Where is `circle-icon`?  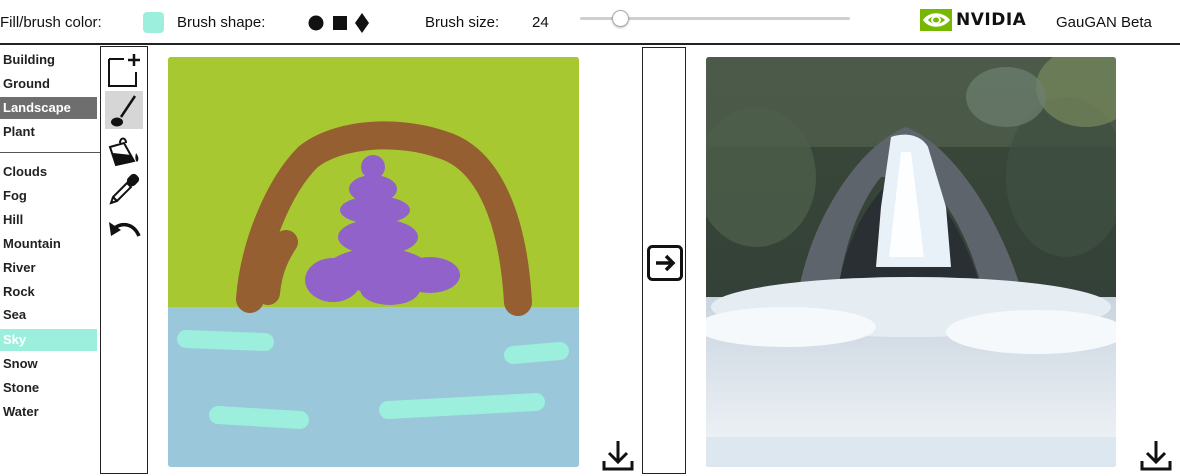
circle-icon is located at coordinates (316, 23).